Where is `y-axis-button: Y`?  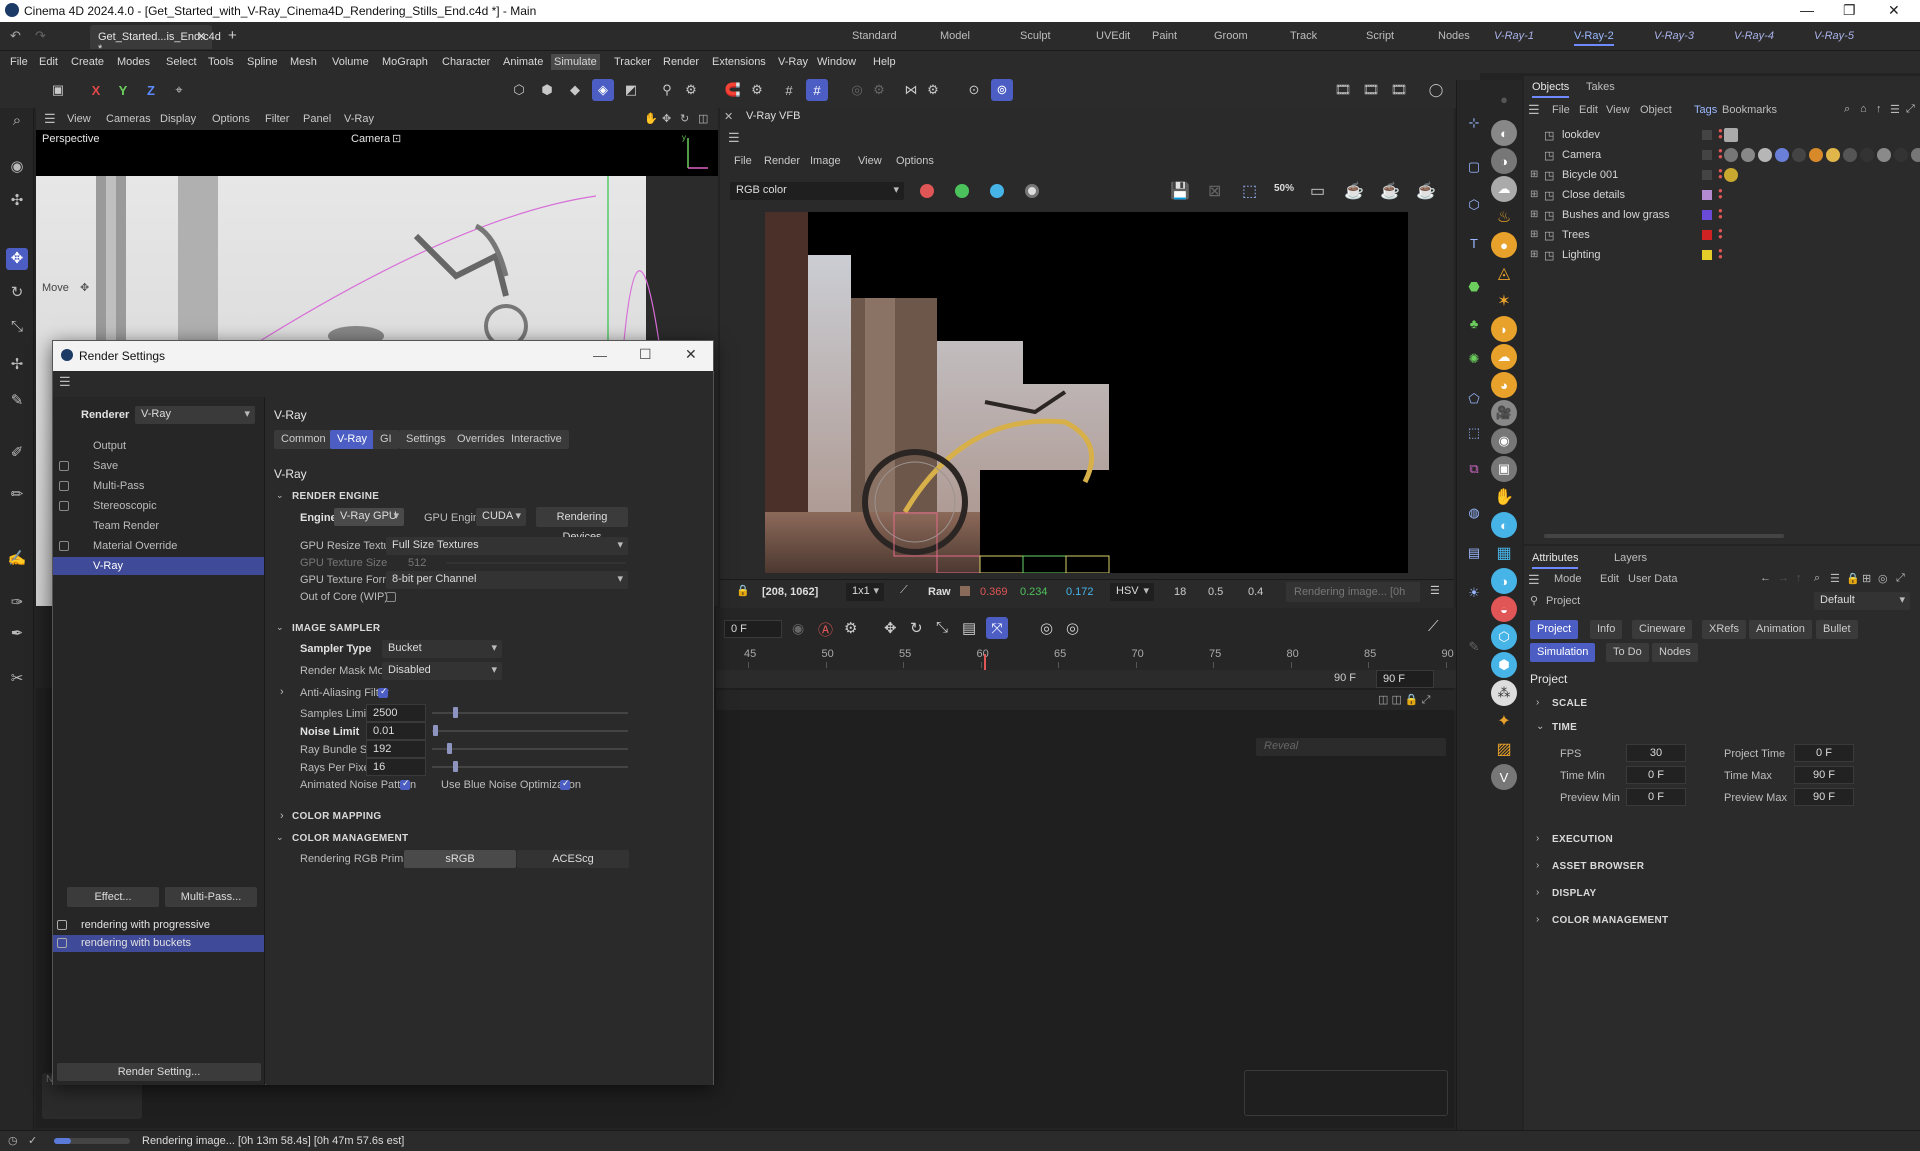 y-axis-button: Y is located at coordinates (123, 90).